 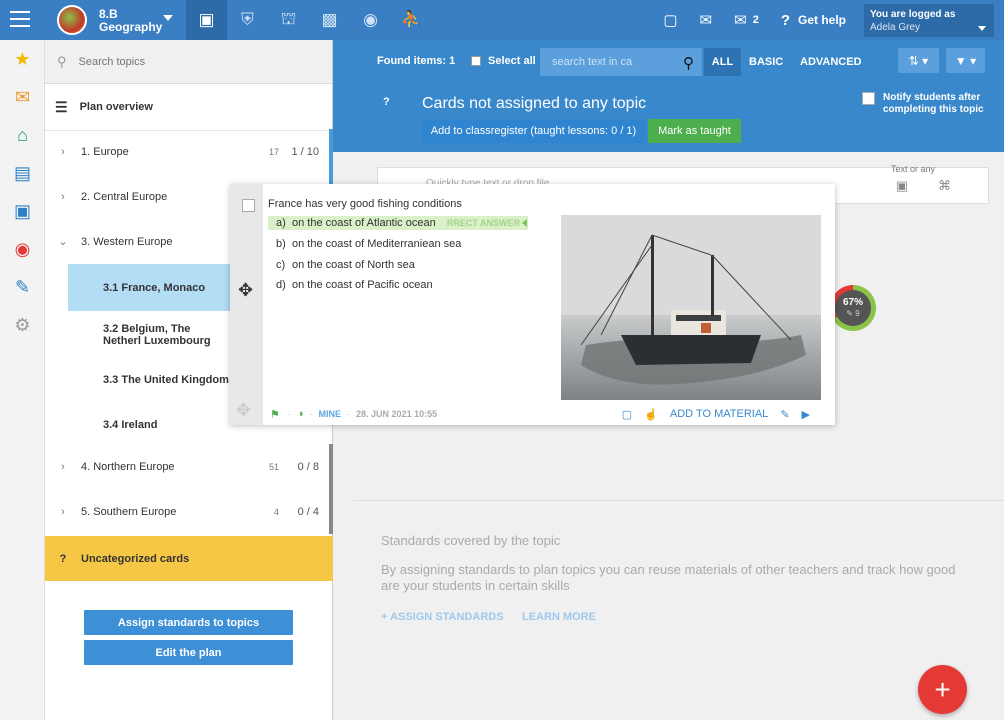 What do you see at coordinates (398, 285) in the screenshot?
I see `answer-option: d) on the coast of Pacific ocean` at bounding box center [398, 285].